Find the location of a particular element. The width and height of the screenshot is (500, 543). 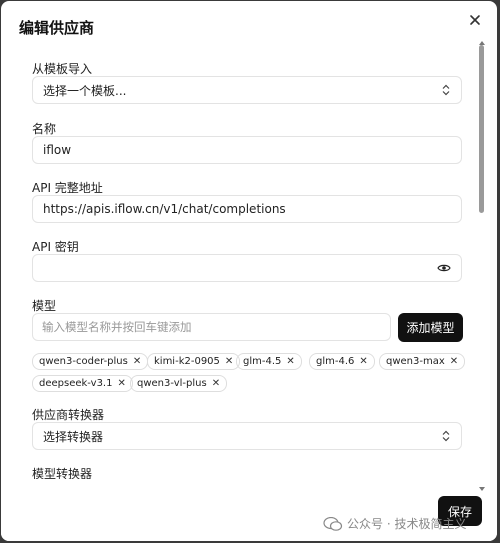

api-key-input is located at coordinates (247, 268).